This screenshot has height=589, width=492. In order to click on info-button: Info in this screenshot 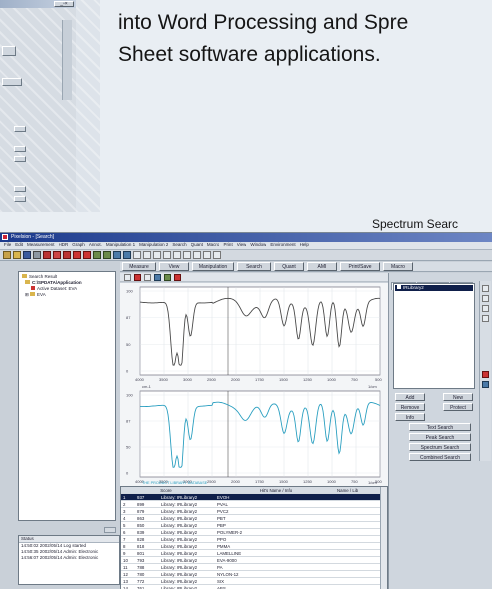, I will do `click(410, 417)`.